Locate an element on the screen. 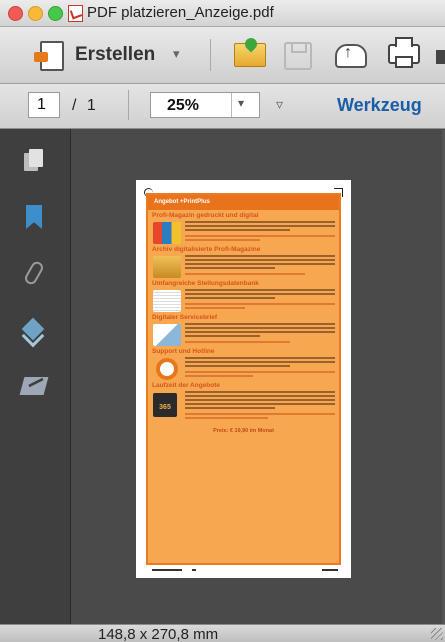 The width and height of the screenshot is (445, 642). open-folder-icon is located at coordinates (250, 55).